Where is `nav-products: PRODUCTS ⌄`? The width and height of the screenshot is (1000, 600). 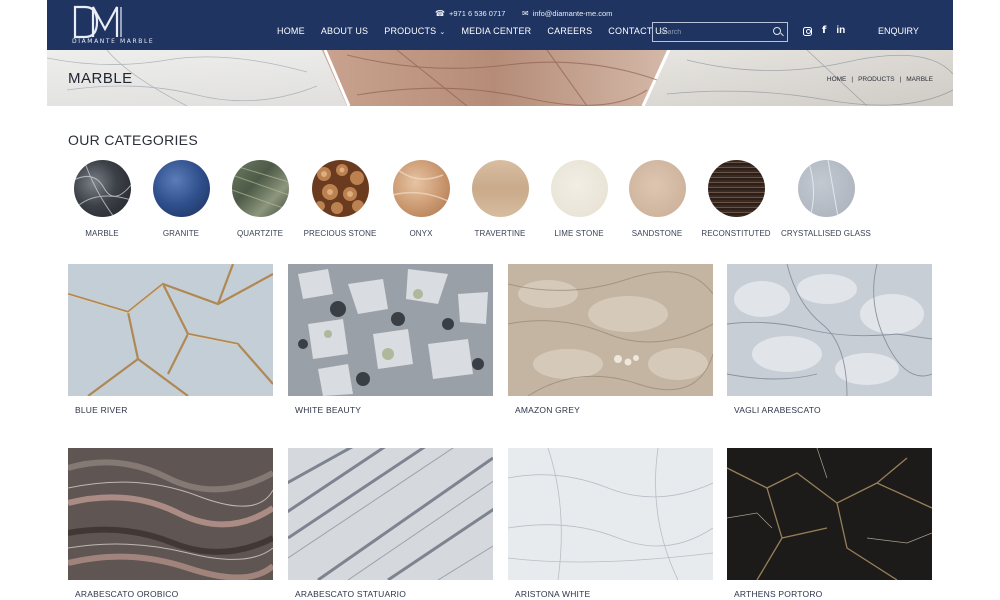
nav-products: PRODUCTS ⌄ is located at coordinates (414, 31).